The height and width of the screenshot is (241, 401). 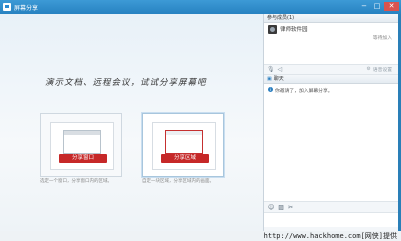 I want to click on share-region-card: 分享区域, so click(x=183, y=145).